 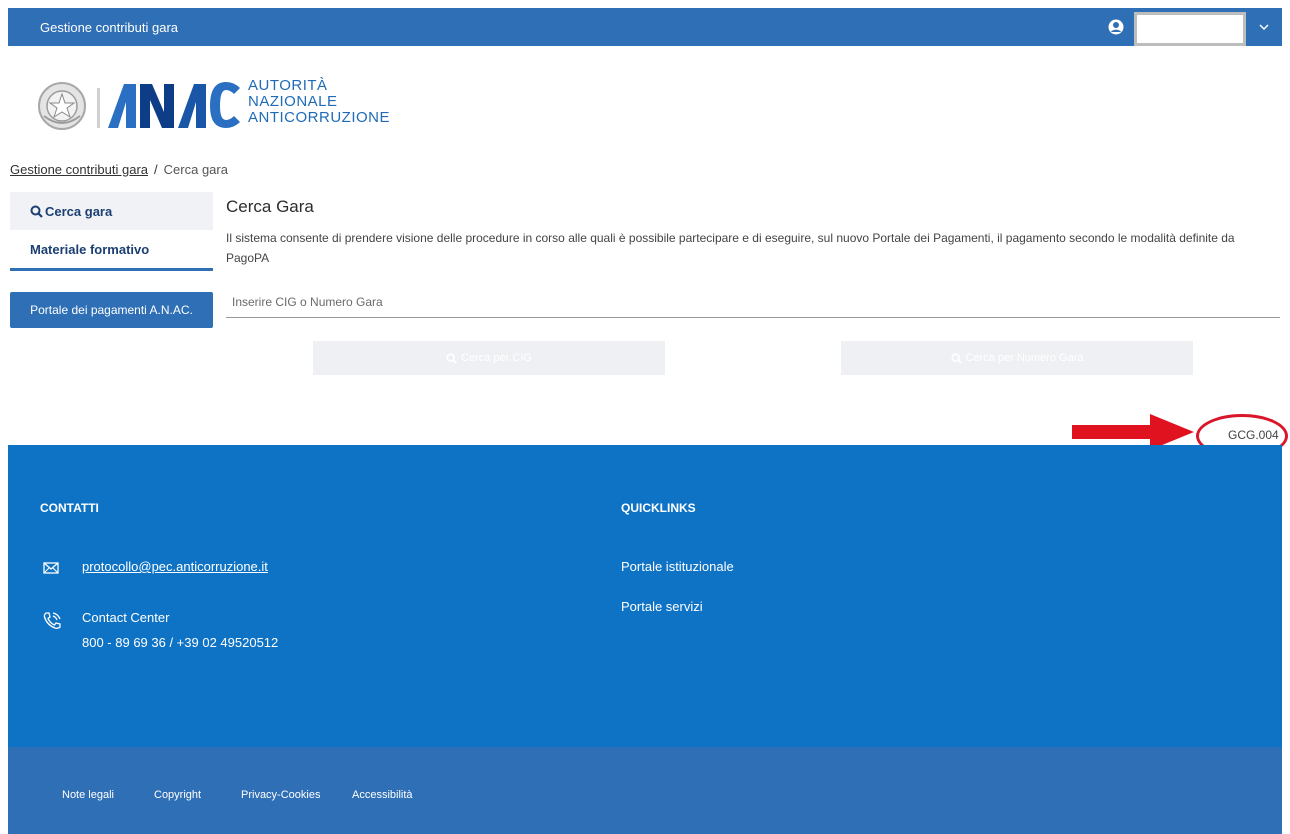 I want to click on user-menu-button, so click(x=1190, y=29).